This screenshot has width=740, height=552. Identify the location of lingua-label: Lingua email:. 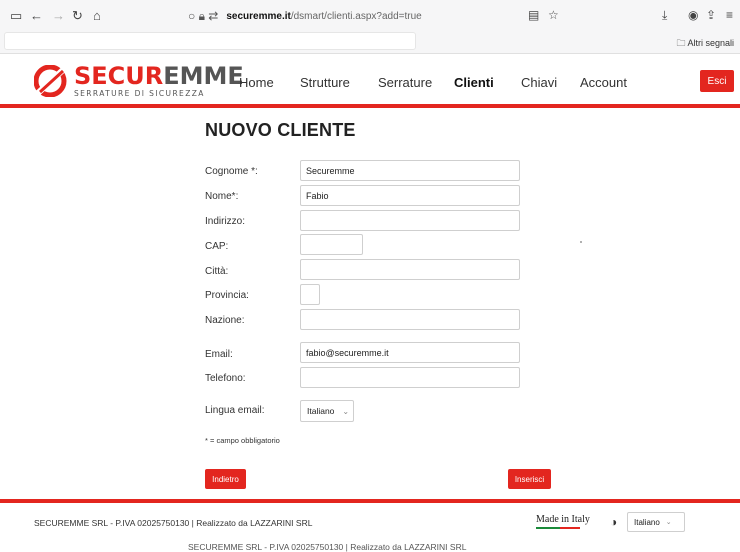
(235, 410).